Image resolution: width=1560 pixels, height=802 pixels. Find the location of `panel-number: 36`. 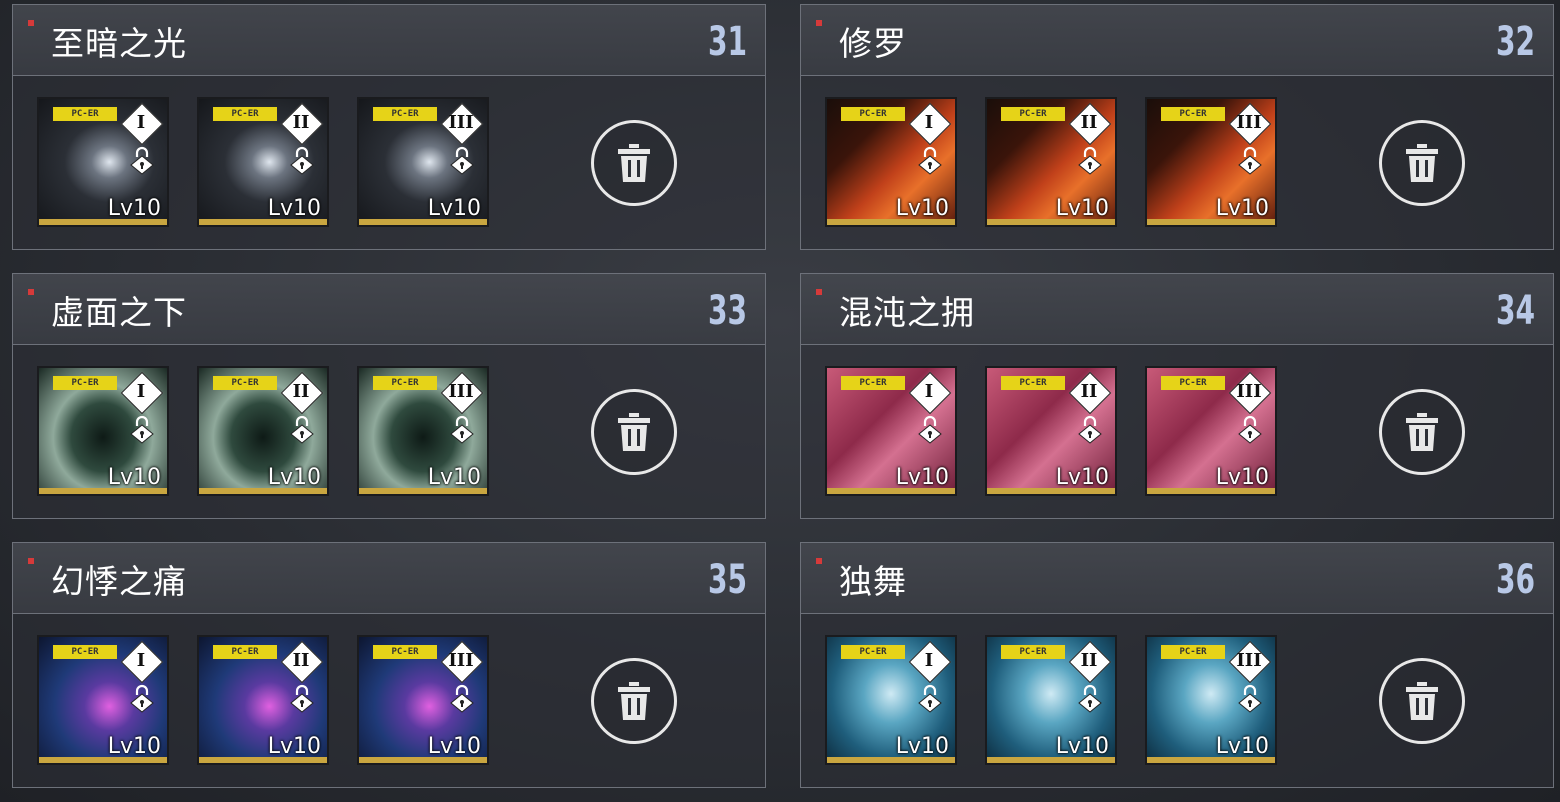

panel-number: 36 is located at coordinates (1515, 580).